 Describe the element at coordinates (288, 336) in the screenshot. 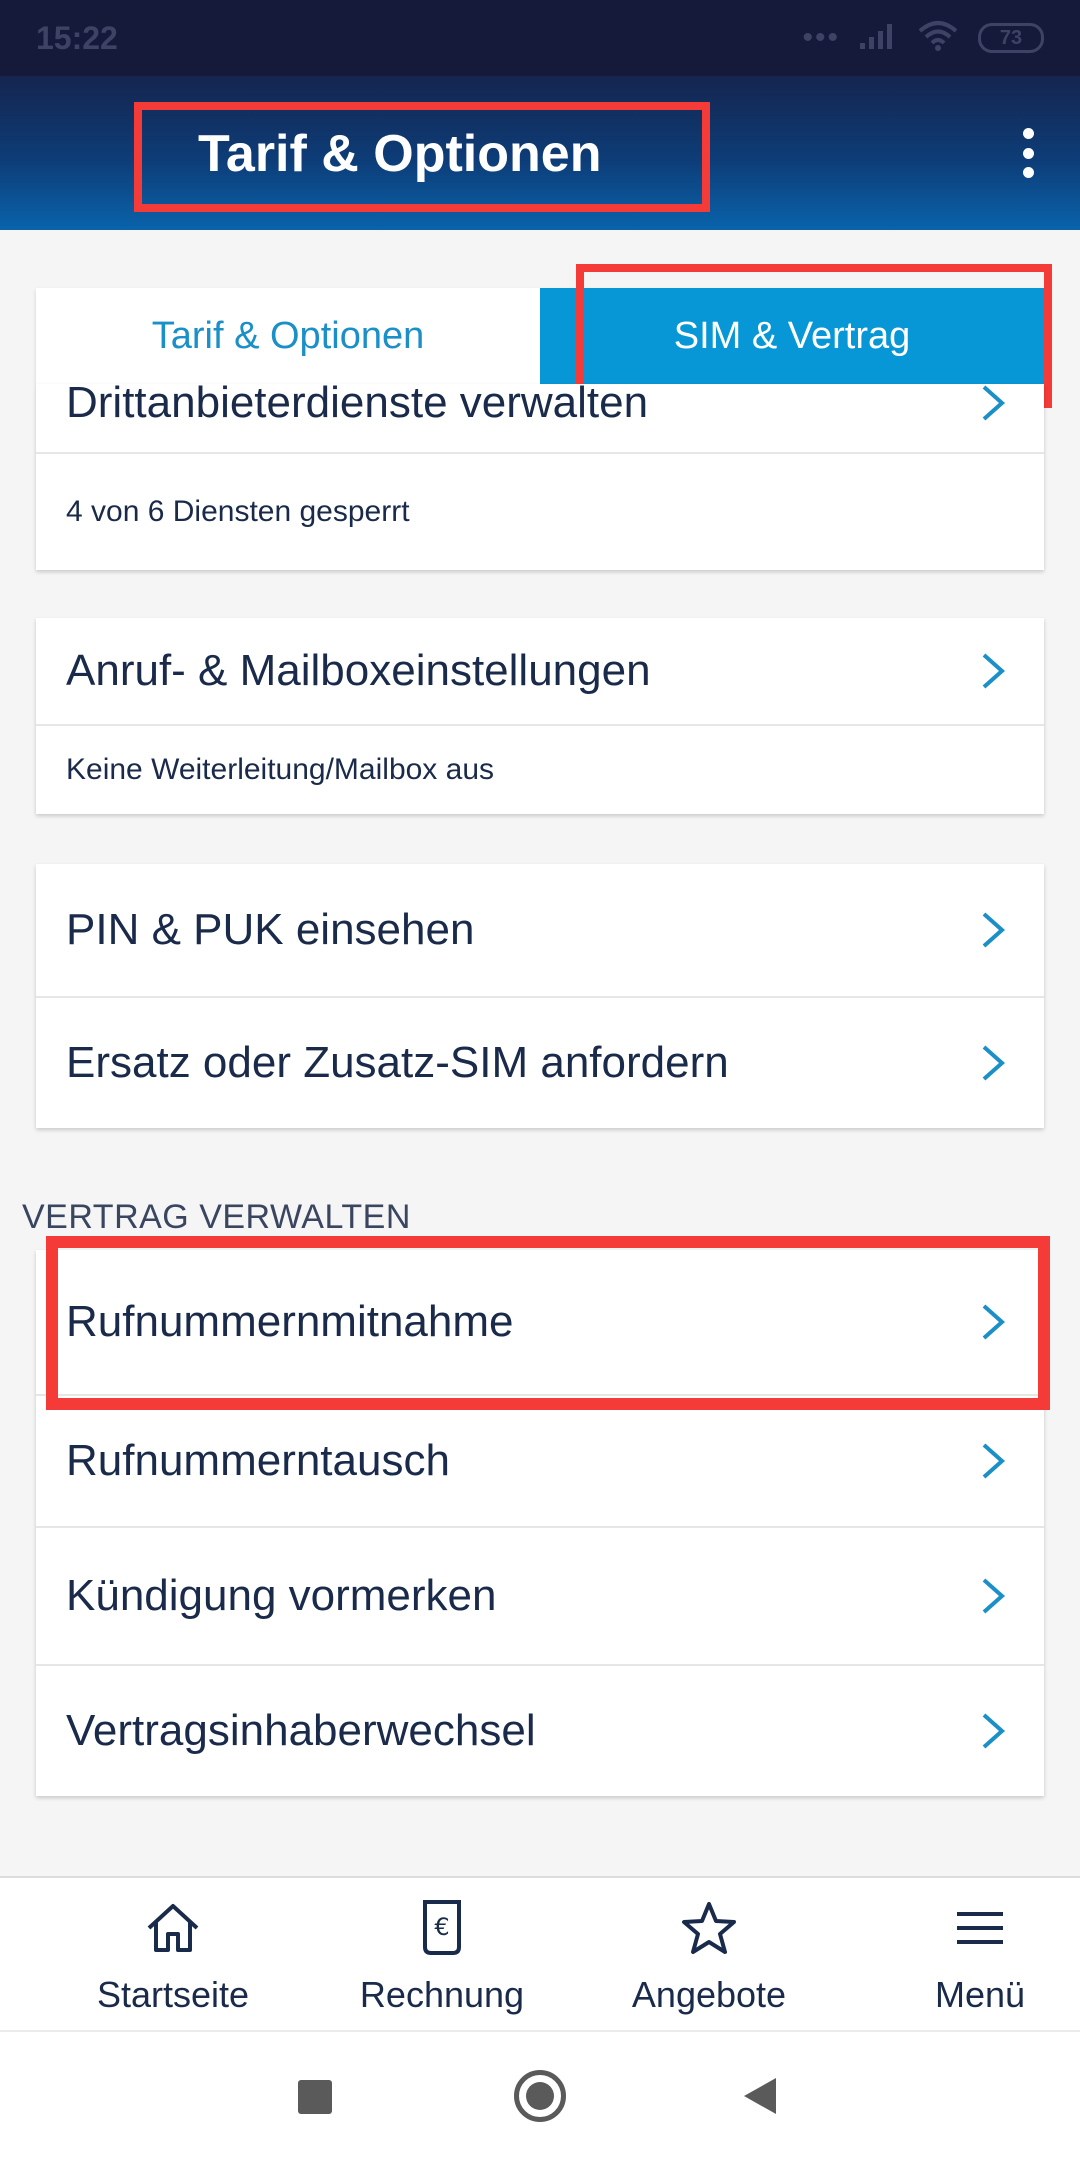

I see `tab-tarif-optionen: Tarif & Optionen` at that location.